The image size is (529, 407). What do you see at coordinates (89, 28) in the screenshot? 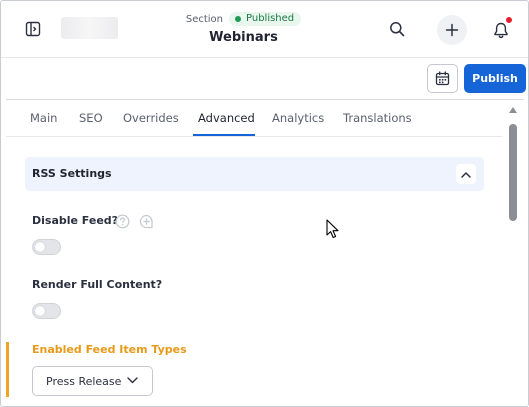
I see `brand-logo-placeholder` at bounding box center [89, 28].